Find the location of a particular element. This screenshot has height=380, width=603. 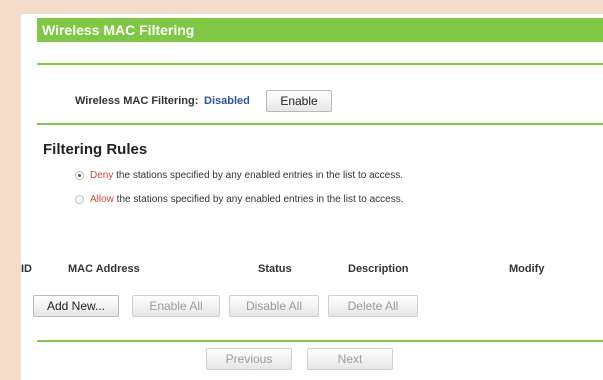

column-header-id: ID is located at coordinates (26, 269).